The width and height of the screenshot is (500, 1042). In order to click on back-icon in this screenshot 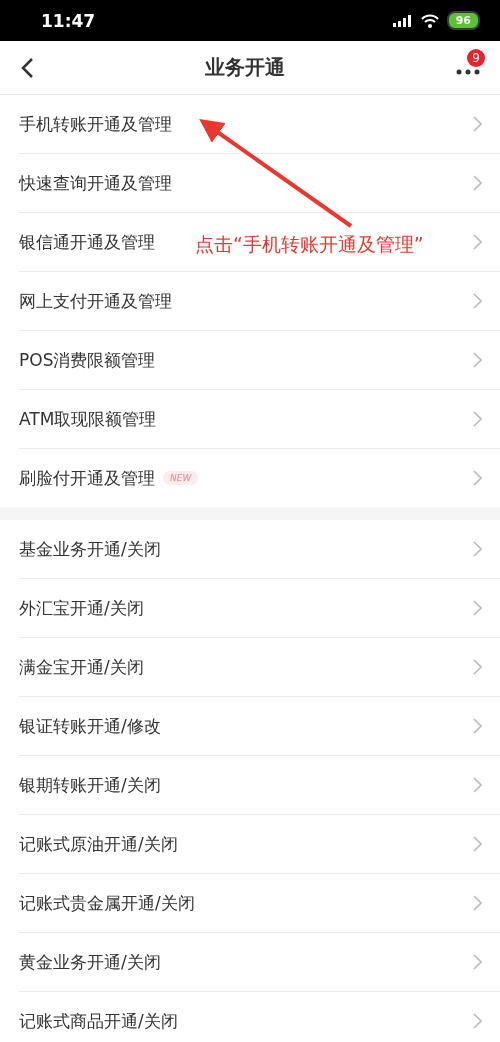, I will do `click(27, 67)`.